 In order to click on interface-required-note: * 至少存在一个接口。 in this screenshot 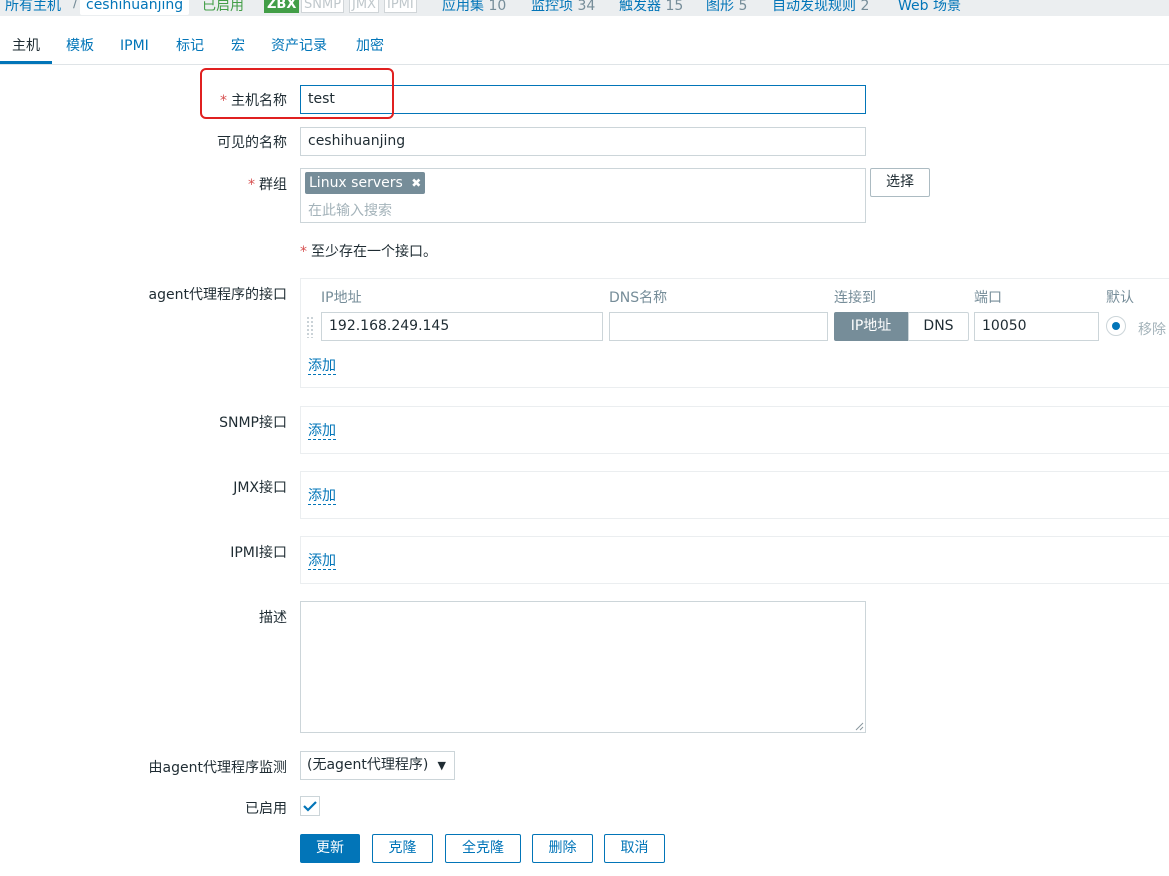, I will do `click(368, 251)`.